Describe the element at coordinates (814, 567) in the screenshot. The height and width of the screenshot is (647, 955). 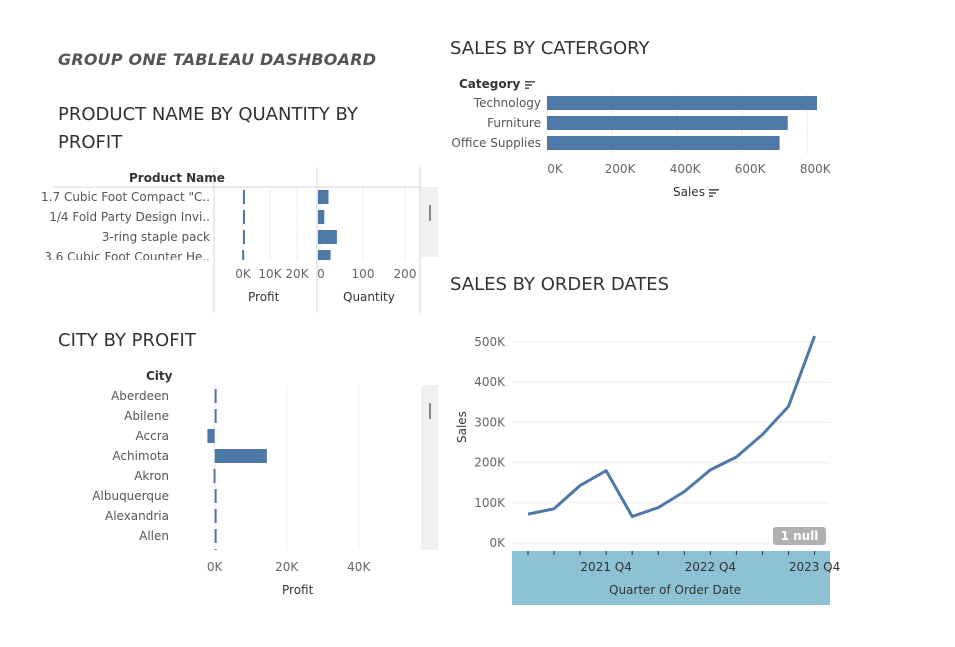
I see `date-x-tick: 2023 Q4` at that location.